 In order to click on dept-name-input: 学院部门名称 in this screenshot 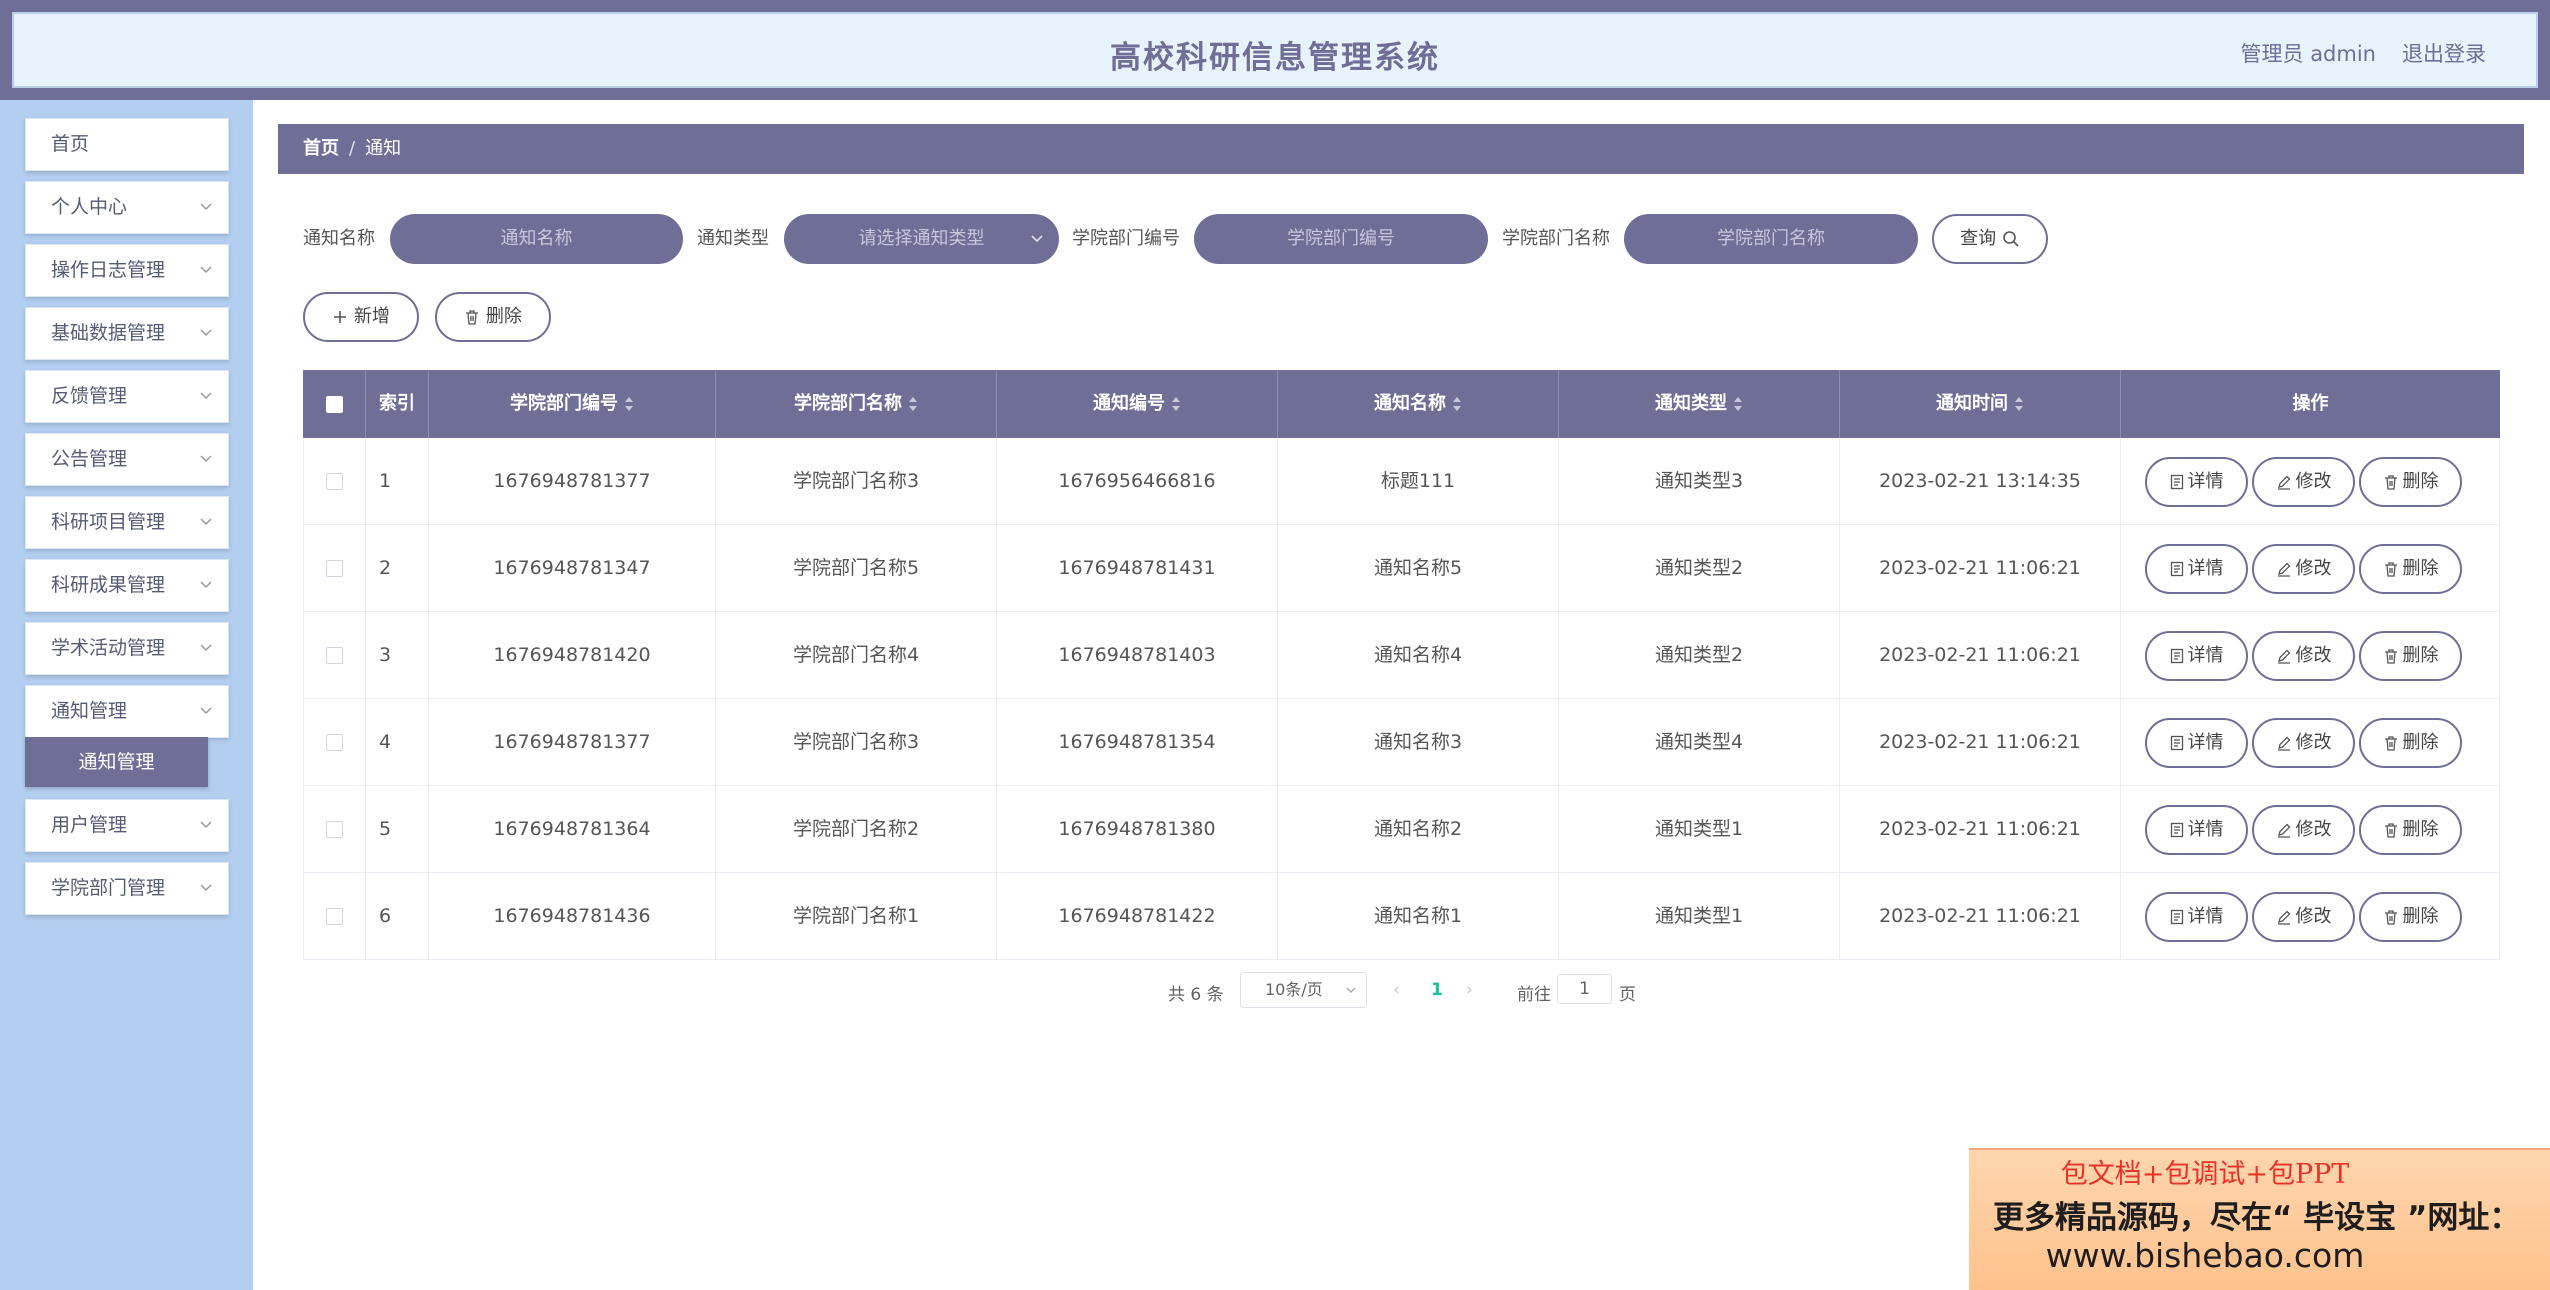, I will do `click(1771, 239)`.